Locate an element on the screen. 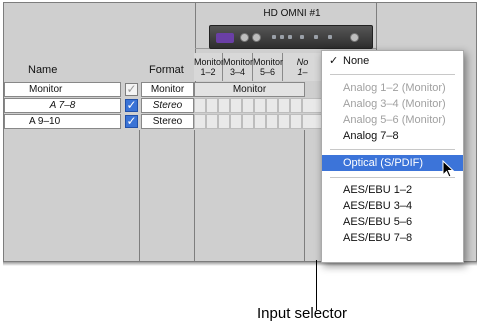 The width and height of the screenshot is (483, 326). track-name-field: A 7–8 is located at coordinates (62, 105).